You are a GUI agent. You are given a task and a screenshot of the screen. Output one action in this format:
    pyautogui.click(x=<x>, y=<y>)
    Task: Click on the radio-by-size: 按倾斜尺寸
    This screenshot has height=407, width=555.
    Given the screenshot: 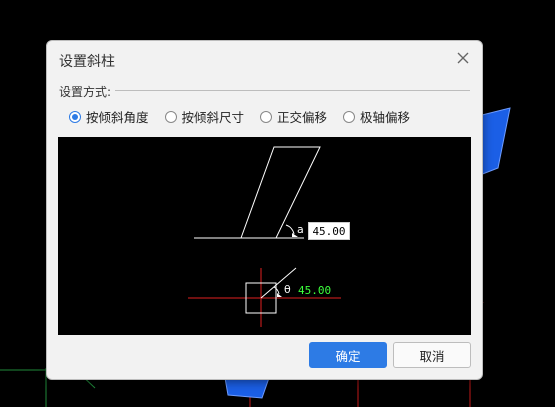 What is the action you would take?
    pyautogui.click(x=204, y=116)
    